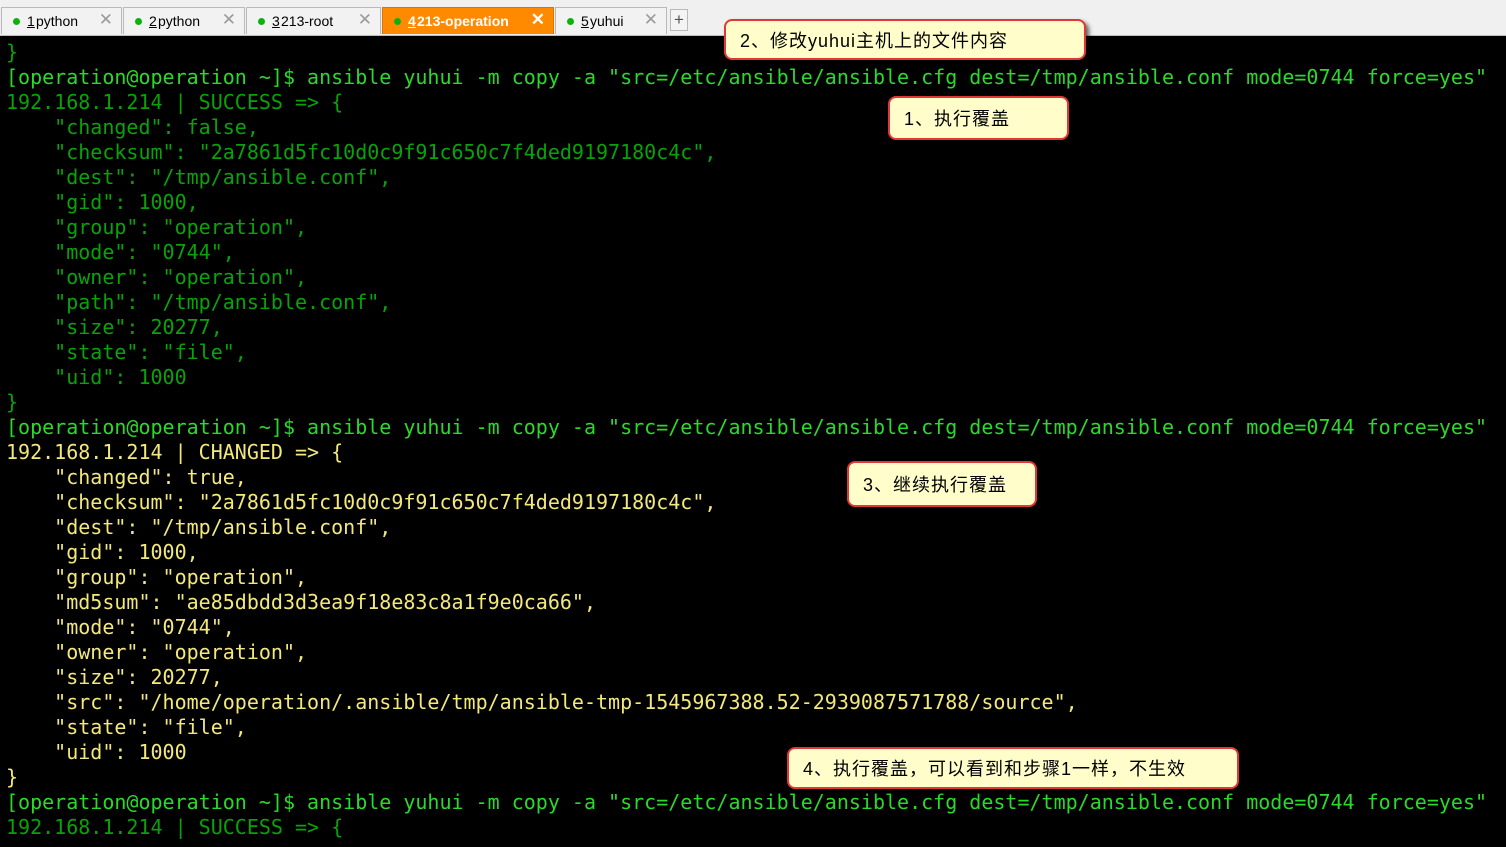  Describe the element at coordinates (199, 302) in the screenshot. I see `terminal-line: "path": "/tmp/ansible.conf",` at that location.